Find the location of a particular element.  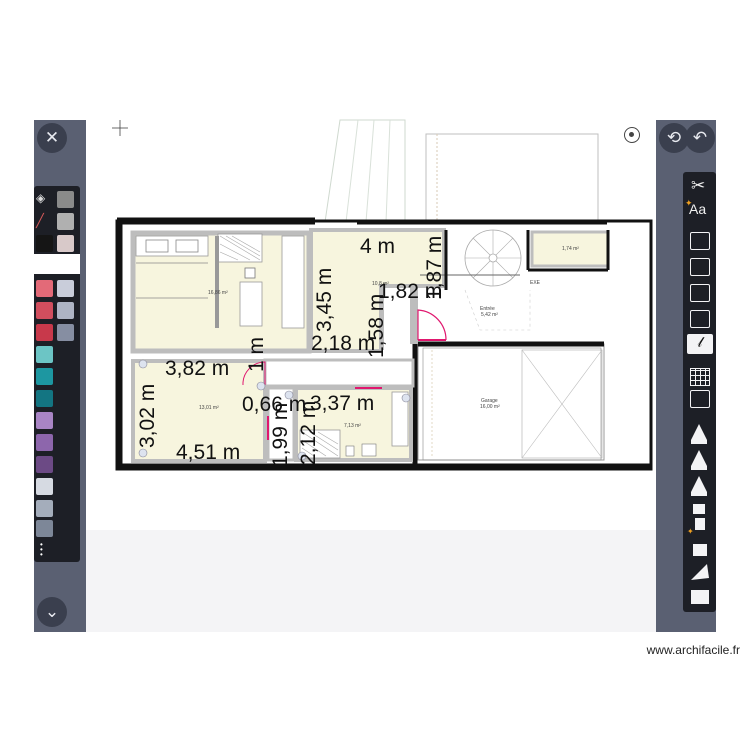

undo-icon: ↶ is located at coordinates (700, 137).